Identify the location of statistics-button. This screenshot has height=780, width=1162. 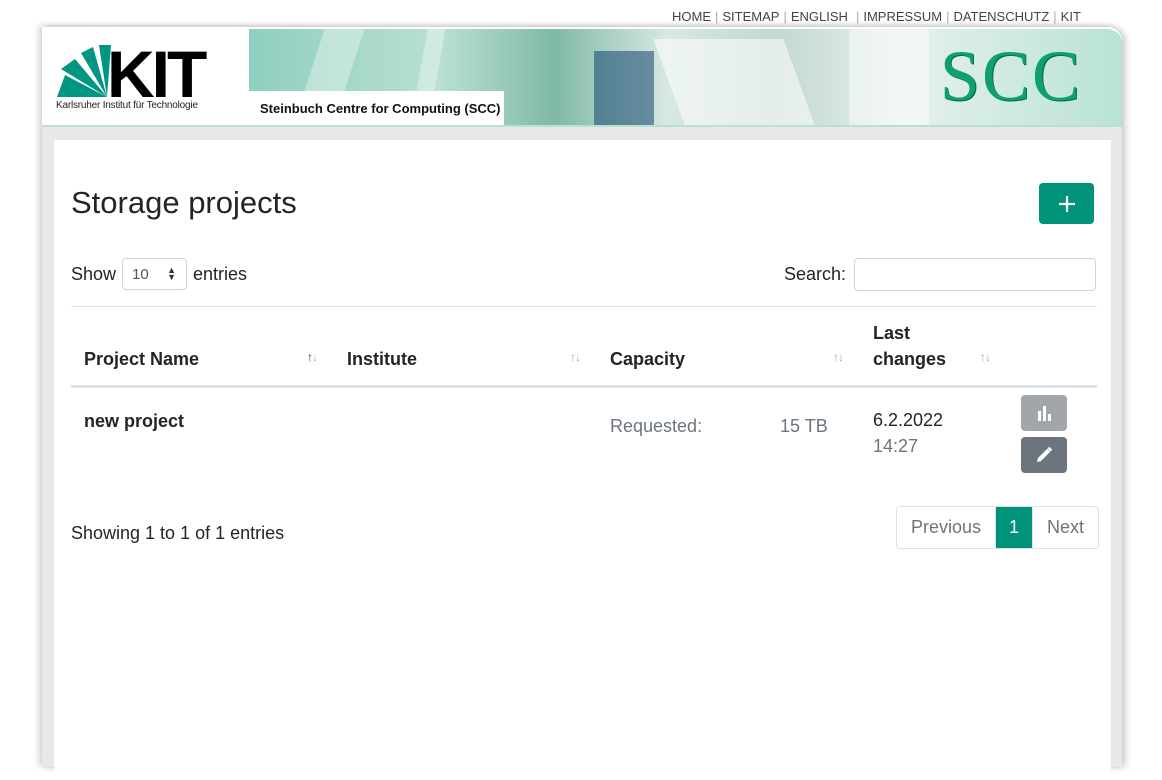
(1044, 413).